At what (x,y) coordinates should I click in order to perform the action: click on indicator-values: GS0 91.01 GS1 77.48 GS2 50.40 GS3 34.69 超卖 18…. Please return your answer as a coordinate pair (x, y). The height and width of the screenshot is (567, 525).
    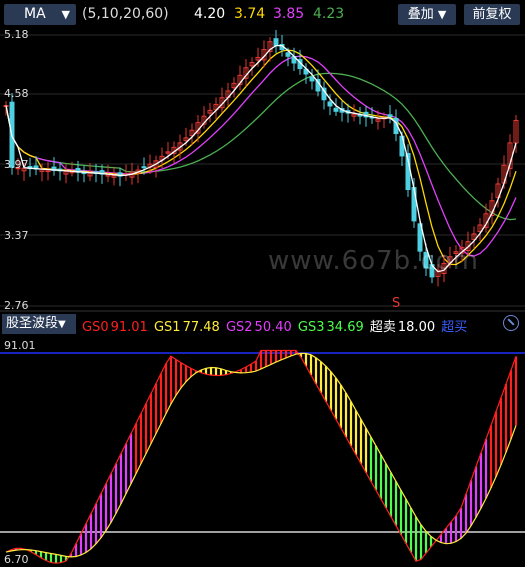
    Looking at the image, I should click on (275, 325).